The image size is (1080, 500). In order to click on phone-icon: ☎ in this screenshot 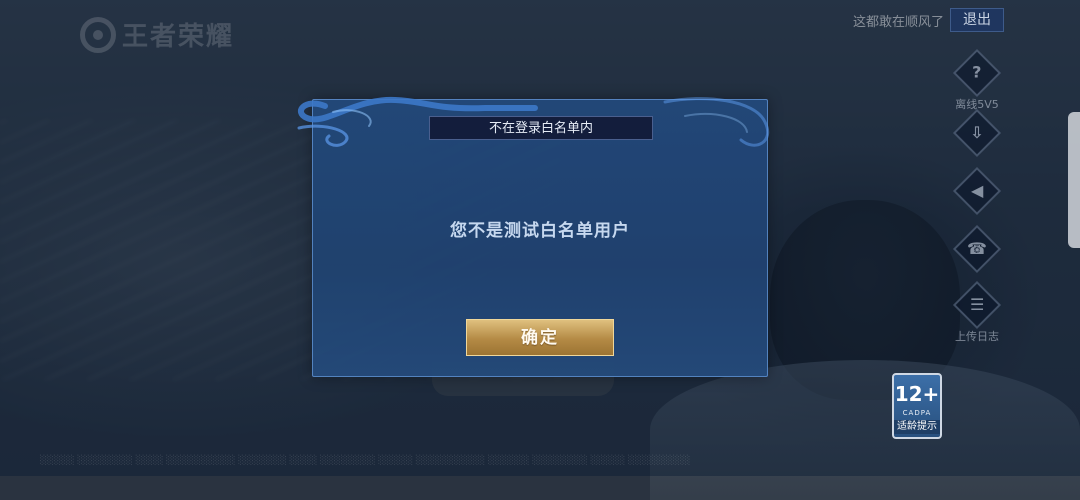, I will do `click(977, 249)`.